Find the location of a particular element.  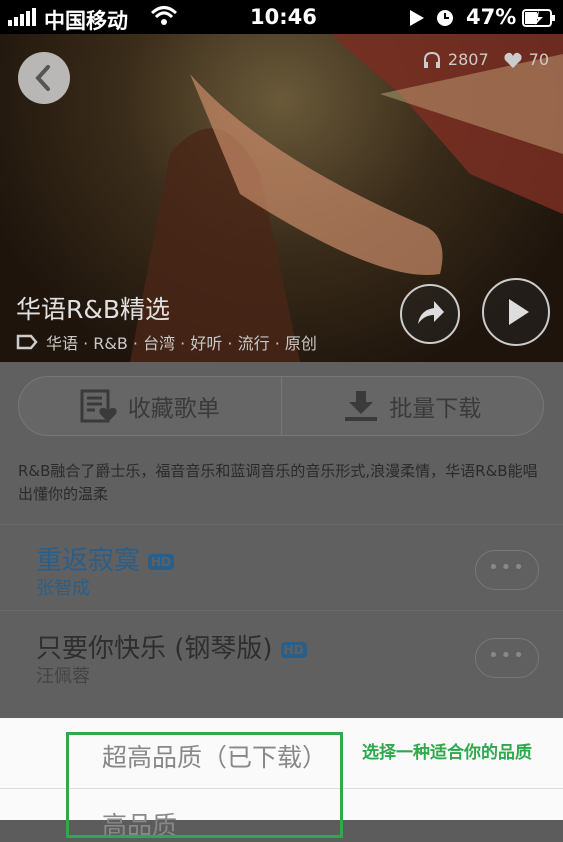

play-icon is located at coordinates (519, 312).